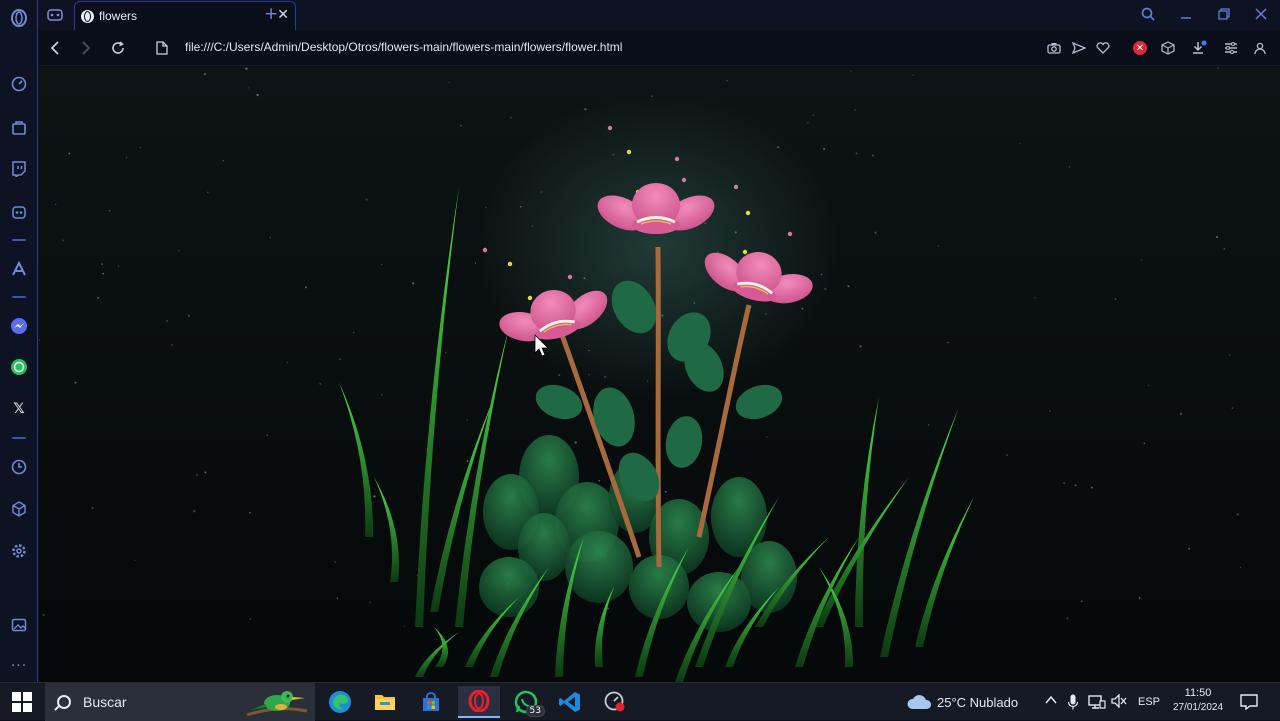  Describe the element at coordinates (758, 277) in the screenshot. I see `pink-flower-right` at that location.